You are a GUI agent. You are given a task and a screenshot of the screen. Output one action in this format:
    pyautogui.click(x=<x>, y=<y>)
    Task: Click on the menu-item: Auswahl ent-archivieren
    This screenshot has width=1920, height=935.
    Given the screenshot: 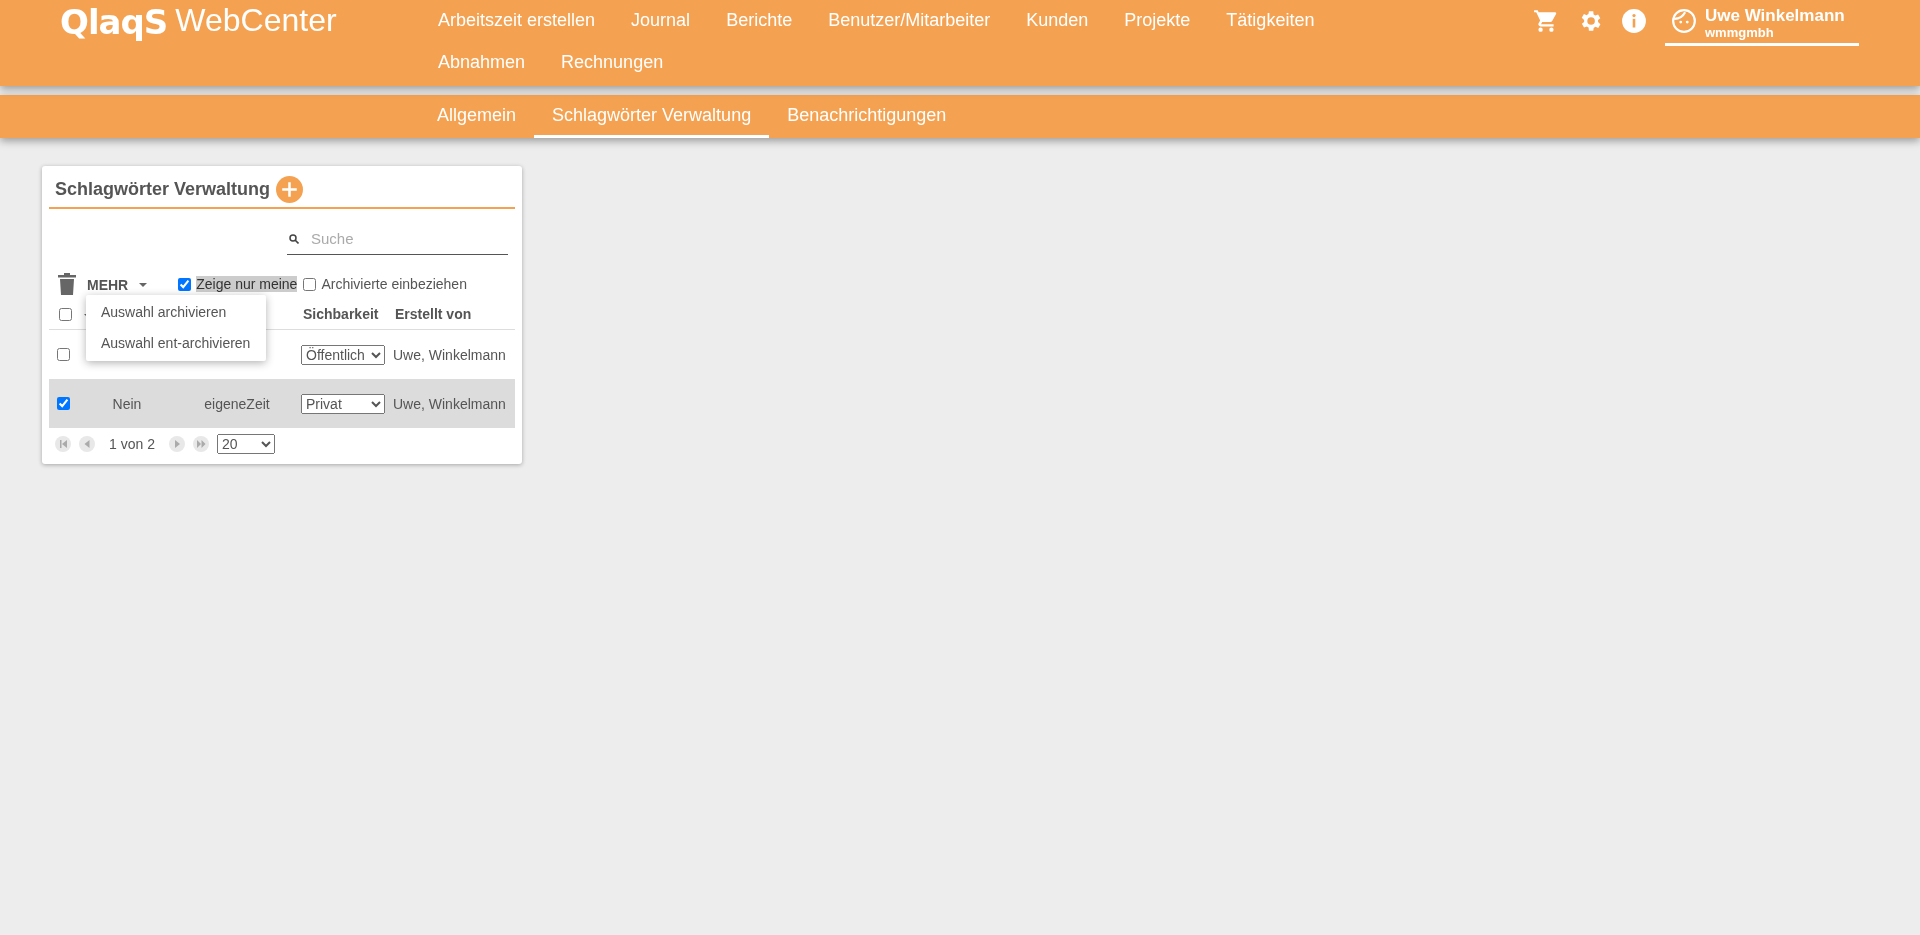 What is the action you would take?
    pyautogui.click(x=176, y=343)
    